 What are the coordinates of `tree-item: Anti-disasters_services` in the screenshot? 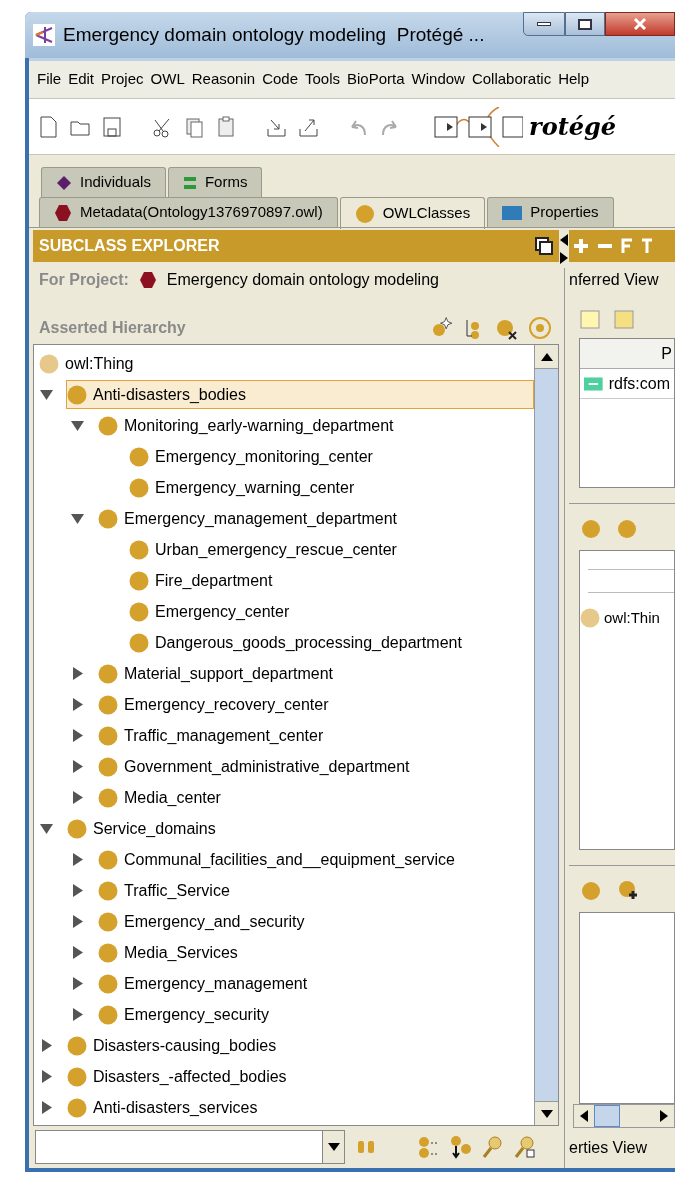 It's located at (165, 1107).